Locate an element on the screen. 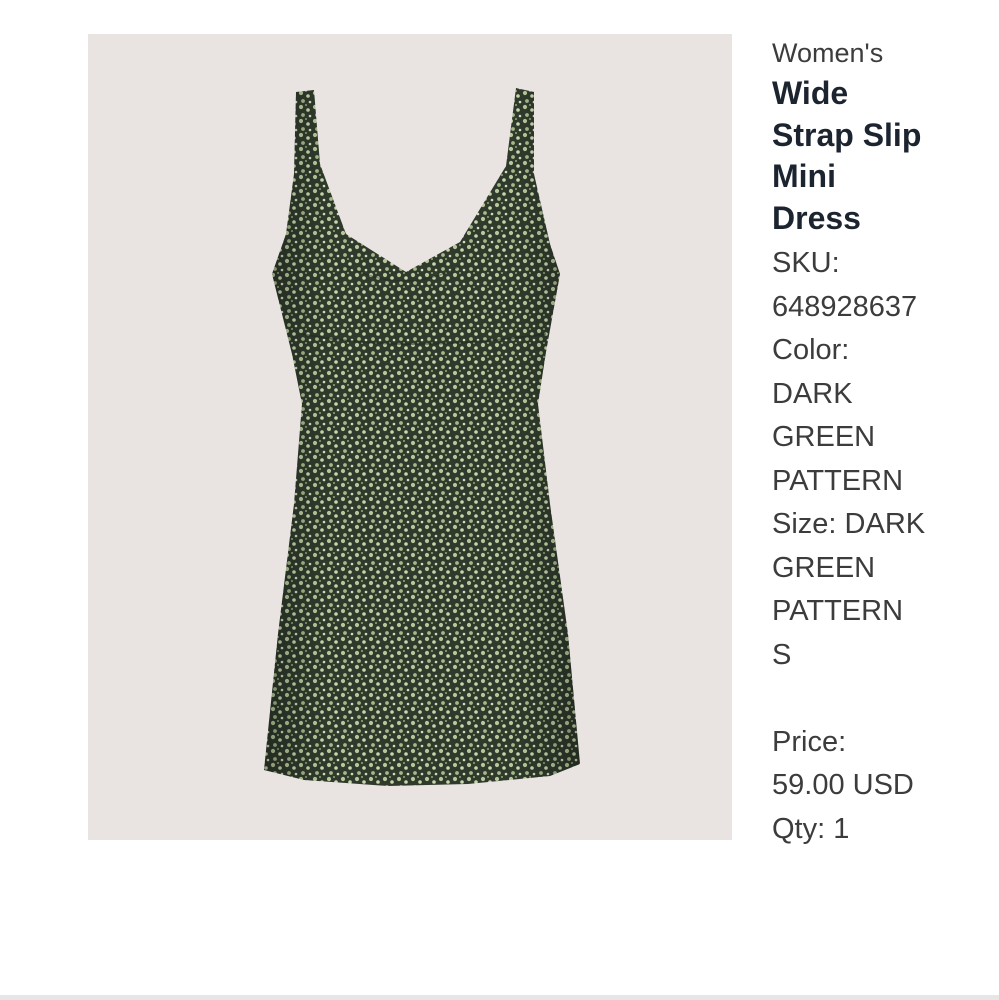  size-value-line: Size: DARK is located at coordinates (849, 524).